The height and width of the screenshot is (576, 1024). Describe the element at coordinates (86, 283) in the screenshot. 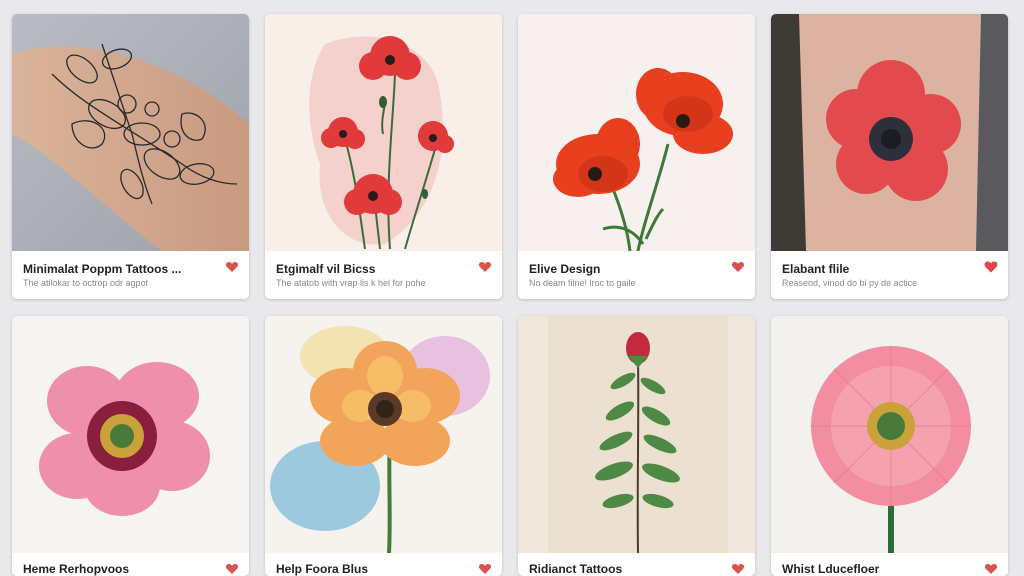

I see `card-subtitle: The atilokar to octrop odr agpot` at that location.